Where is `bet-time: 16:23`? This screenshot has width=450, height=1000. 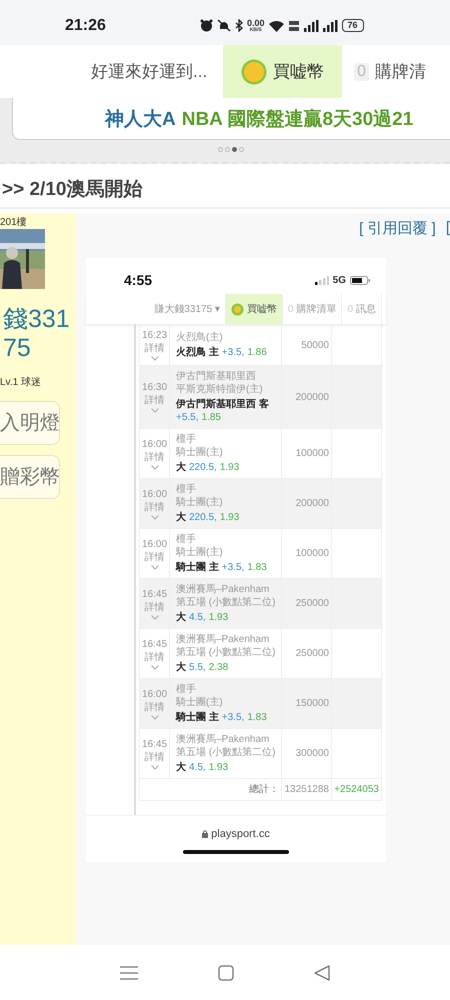 bet-time: 16:23 is located at coordinates (154, 335).